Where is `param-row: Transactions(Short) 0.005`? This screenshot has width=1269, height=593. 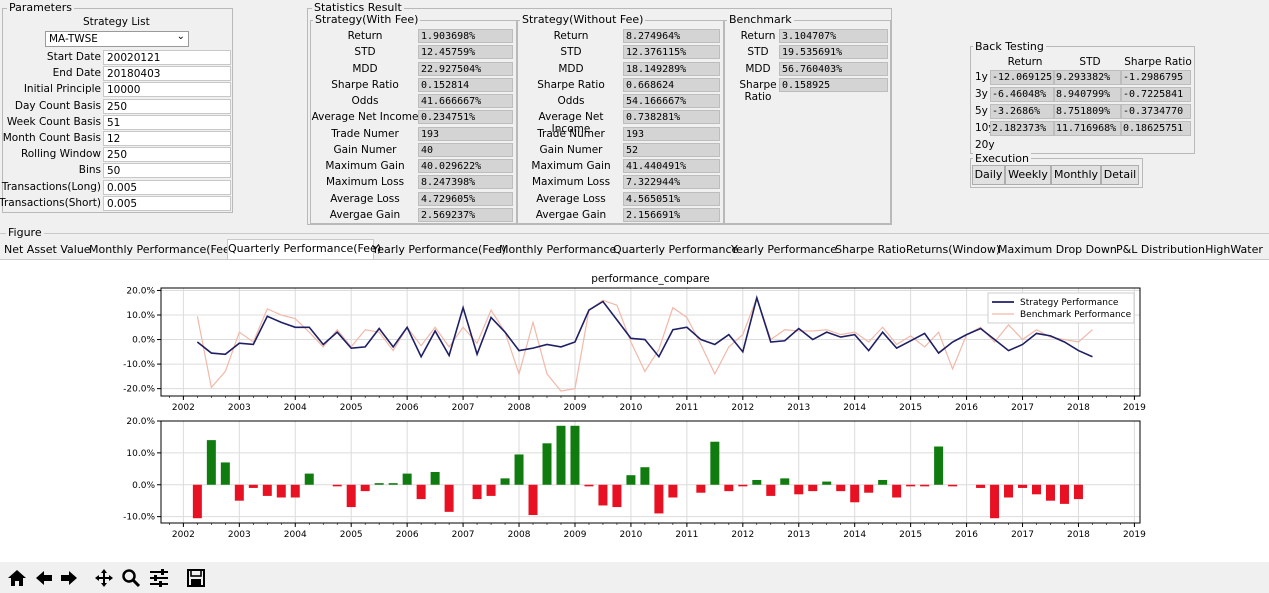
param-row: Transactions(Short) 0.005 is located at coordinates (116, 203).